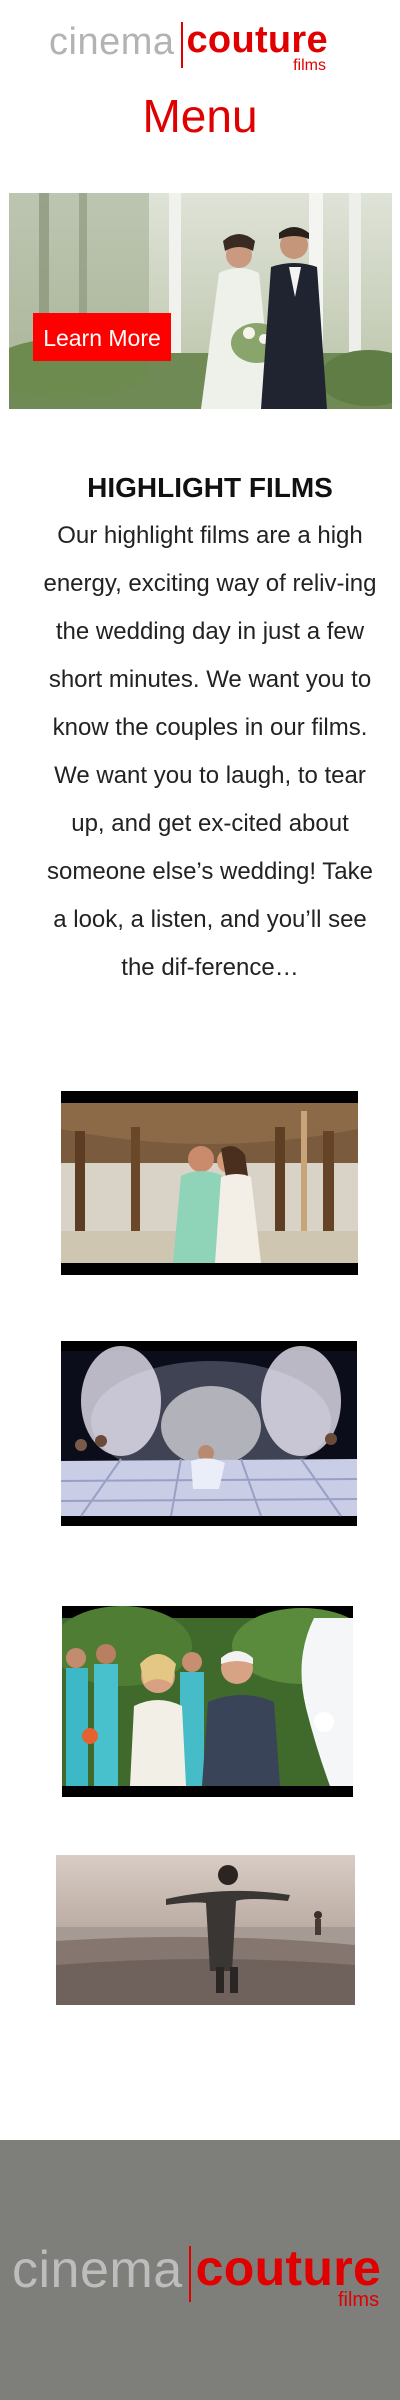 The width and height of the screenshot is (400, 2400). I want to click on section-title: HIGHLIGHT FILMS, so click(210, 487).